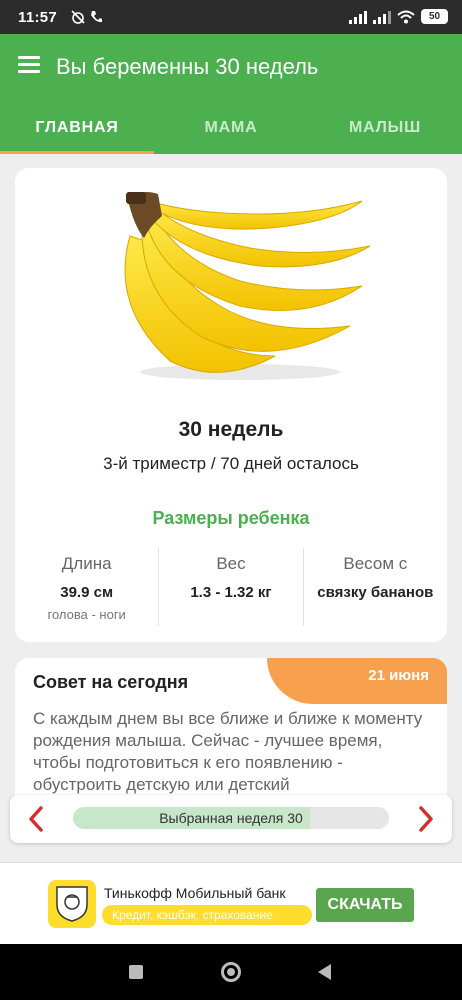 Image resolution: width=462 pixels, height=1000 pixels. Describe the element at coordinates (77, 152) in the screenshot. I see `tab-indicator` at that location.